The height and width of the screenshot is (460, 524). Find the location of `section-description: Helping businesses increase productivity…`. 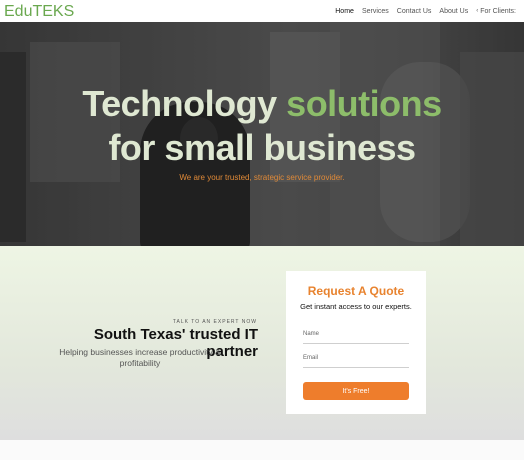

section-description: Helping businesses increase productivity… is located at coordinates (140, 357).